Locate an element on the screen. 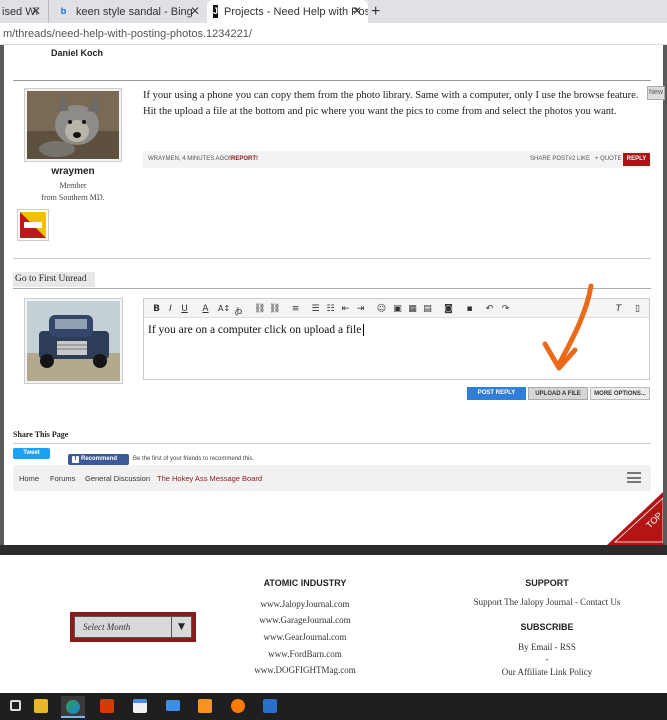 The height and width of the screenshot is (720, 667). chevron-down-icon: ▼ is located at coordinates (181, 627).